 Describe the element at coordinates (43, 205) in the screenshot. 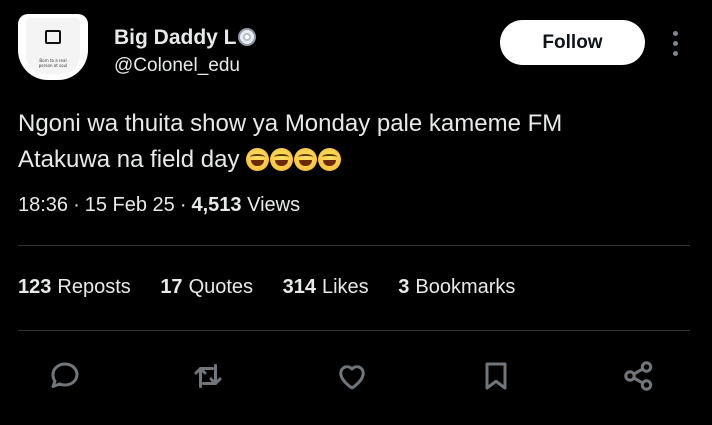

I see `tweet-time: 18:36` at that location.